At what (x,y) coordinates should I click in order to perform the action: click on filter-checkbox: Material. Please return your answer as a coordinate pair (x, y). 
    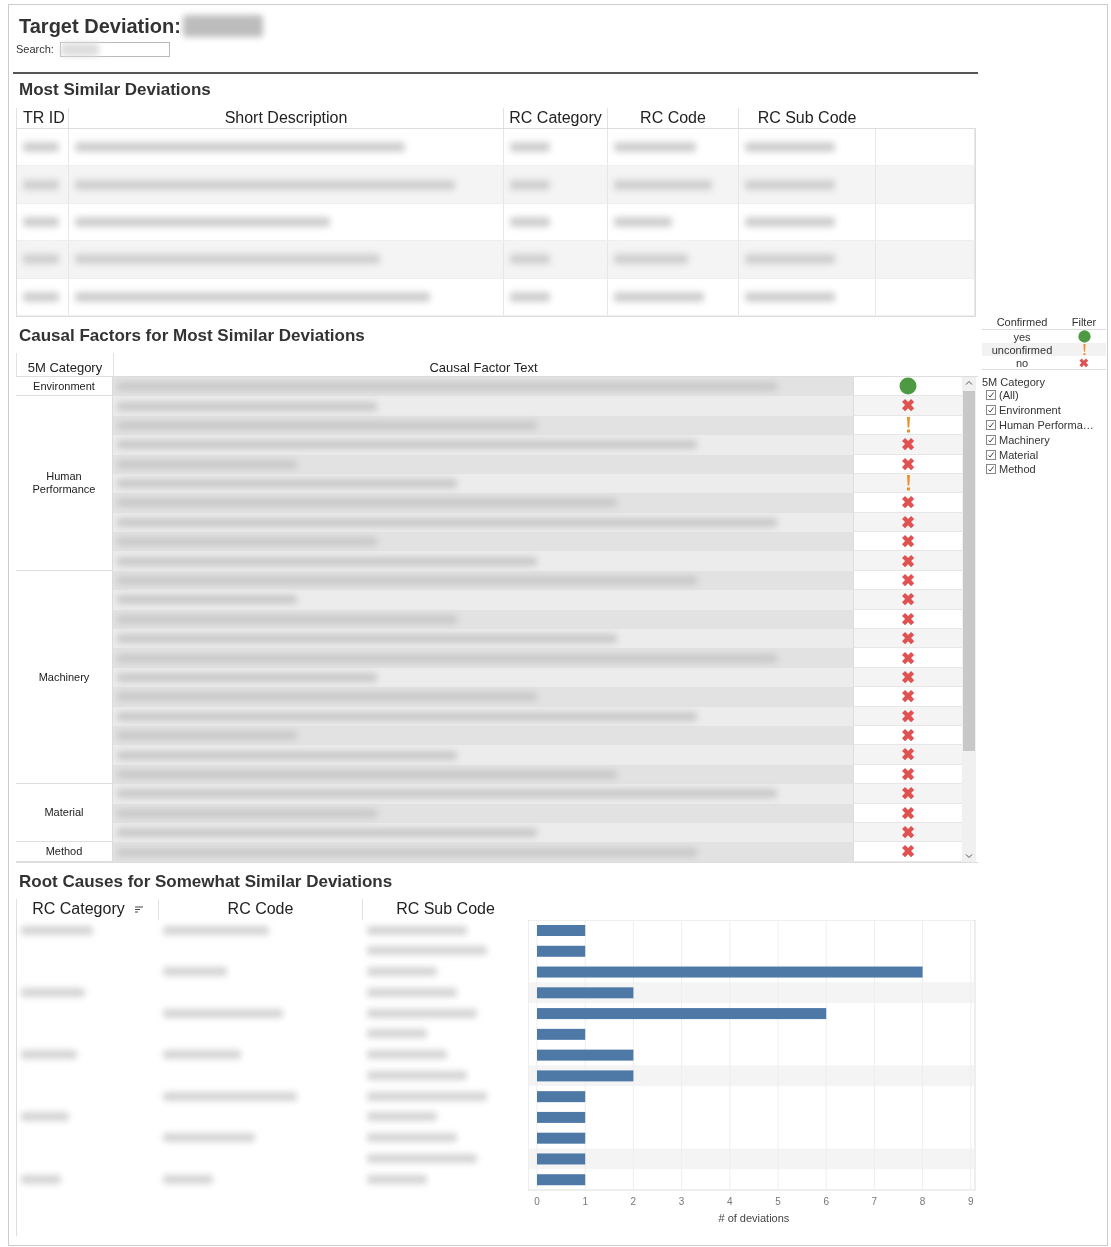
    Looking at the image, I should click on (1046, 454).